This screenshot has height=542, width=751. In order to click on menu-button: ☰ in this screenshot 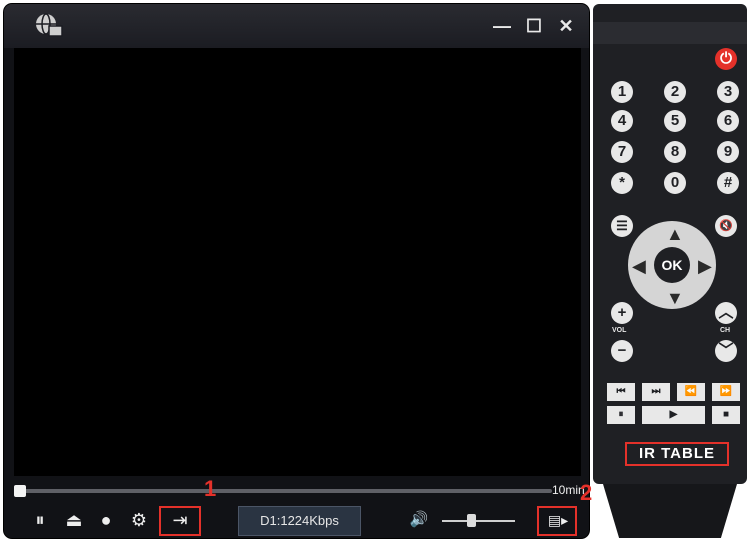, I will do `click(622, 226)`.